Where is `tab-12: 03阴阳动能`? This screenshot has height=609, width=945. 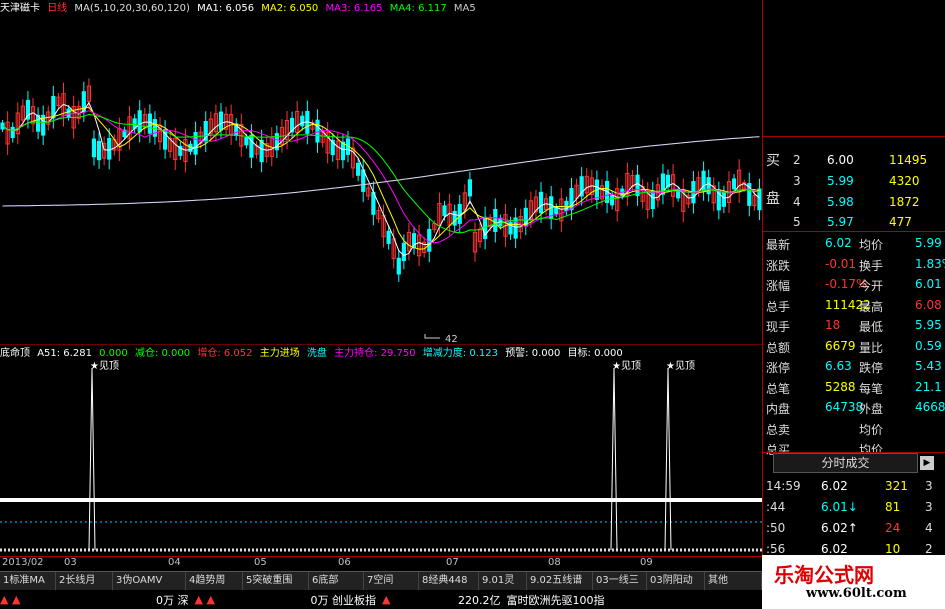
tab-12: 03阴阳动能 is located at coordinates (676, 588).